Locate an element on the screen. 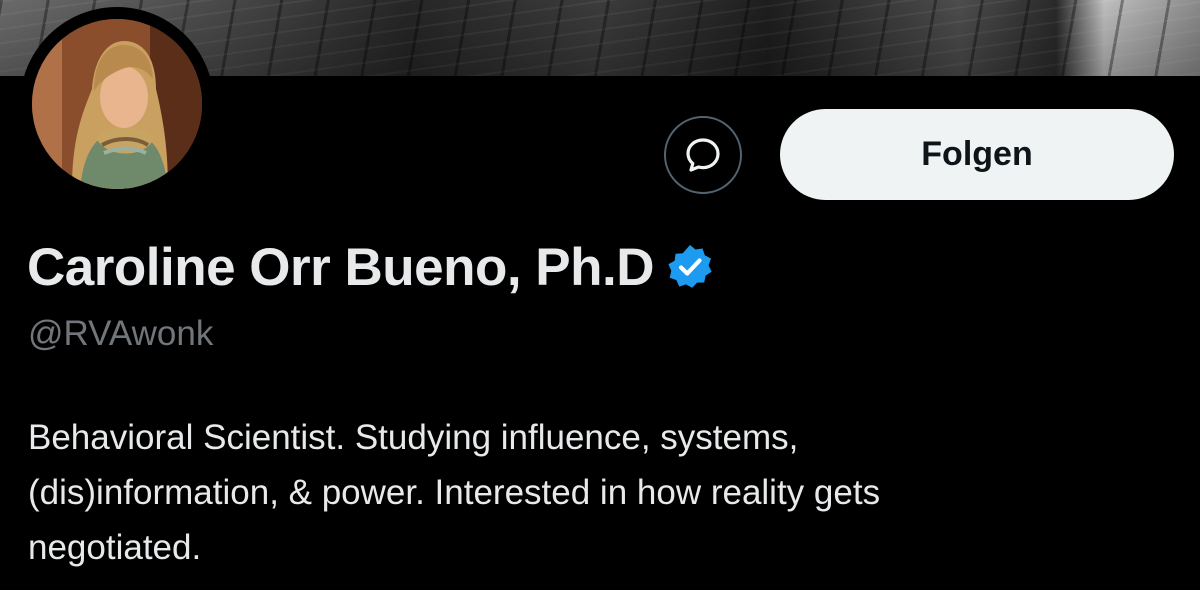 The width and height of the screenshot is (1200, 590). follow-button-label: Folgen is located at coordinates (977, 154).